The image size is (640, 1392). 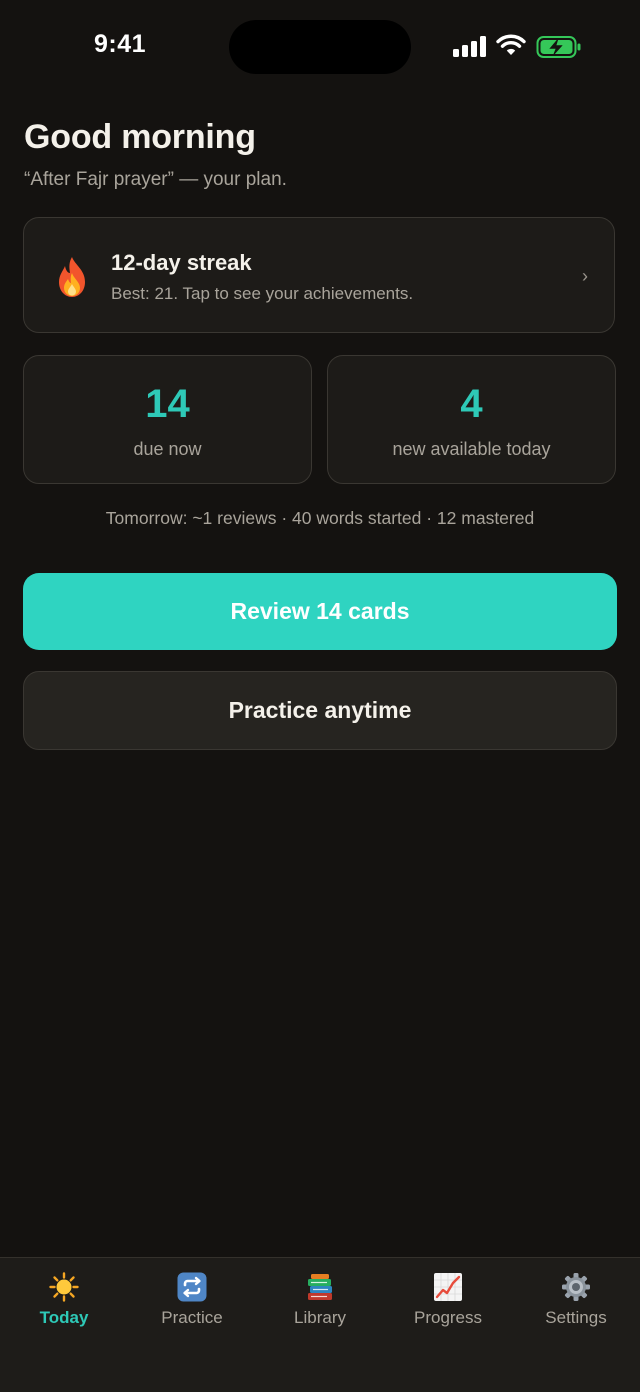 I want to click on chart-icon, so click(x=448, y=1287).